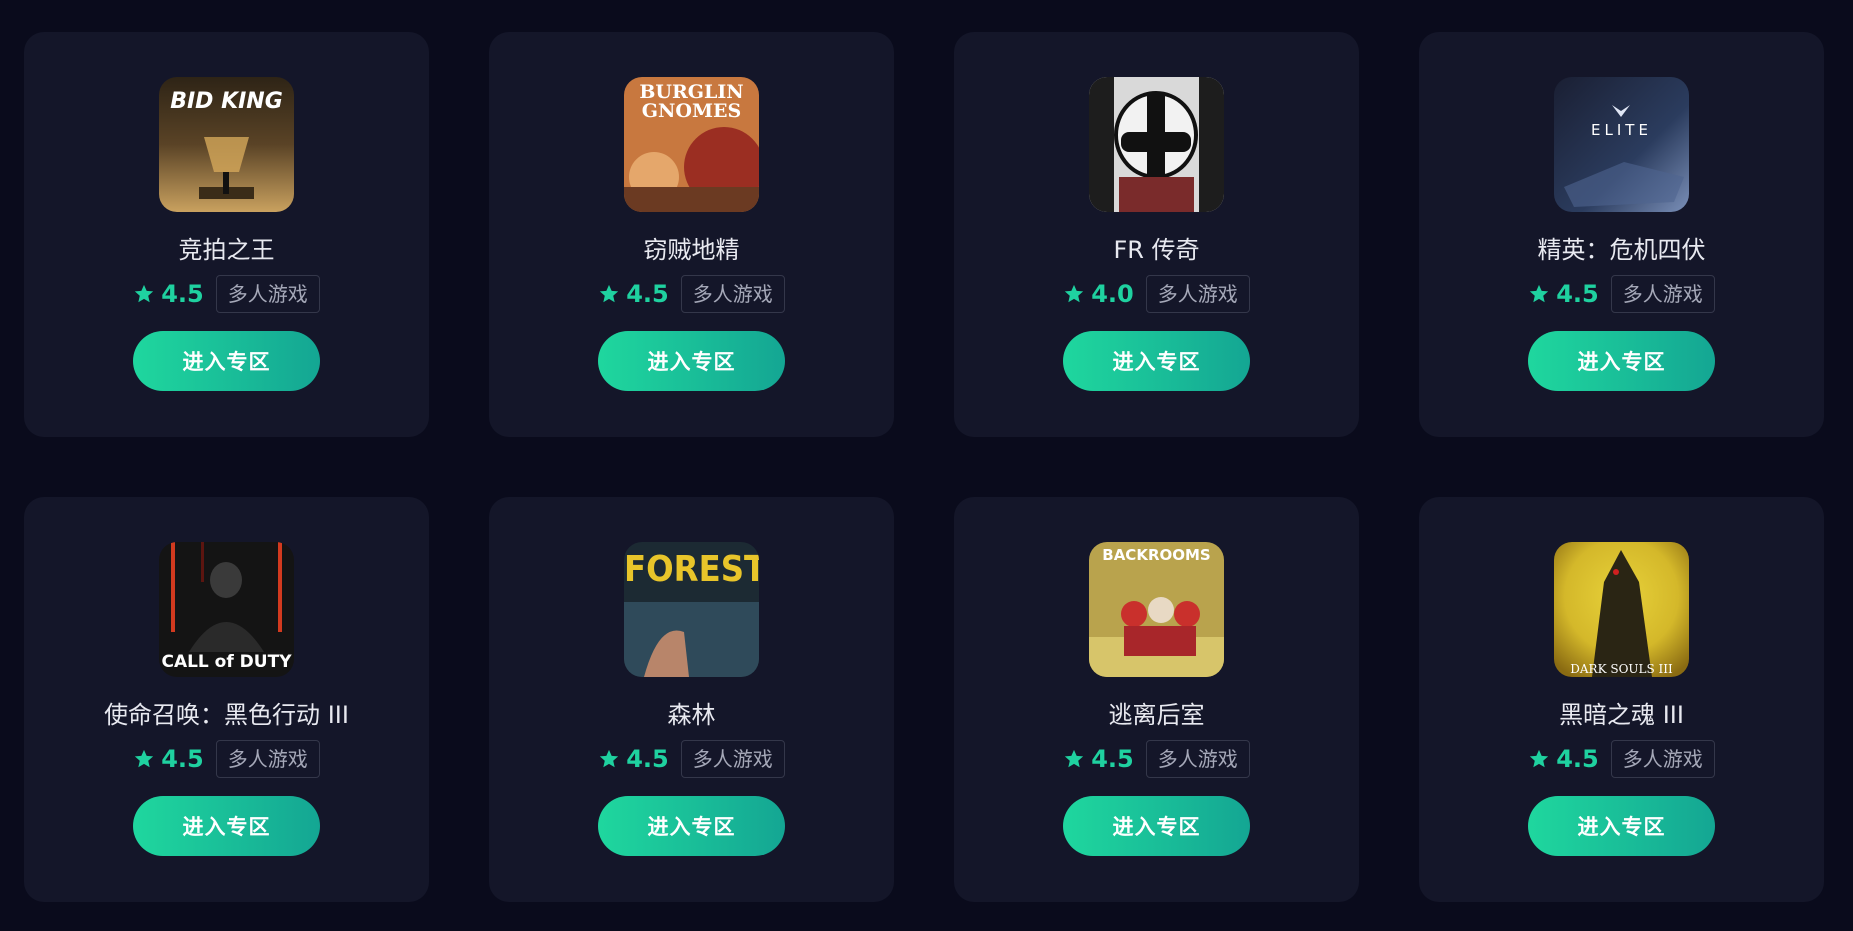  What do you see at coordinates (1112, 294) in the screenshot?
I see `rating-value: 4.0` at bounding box center [1112, 294].